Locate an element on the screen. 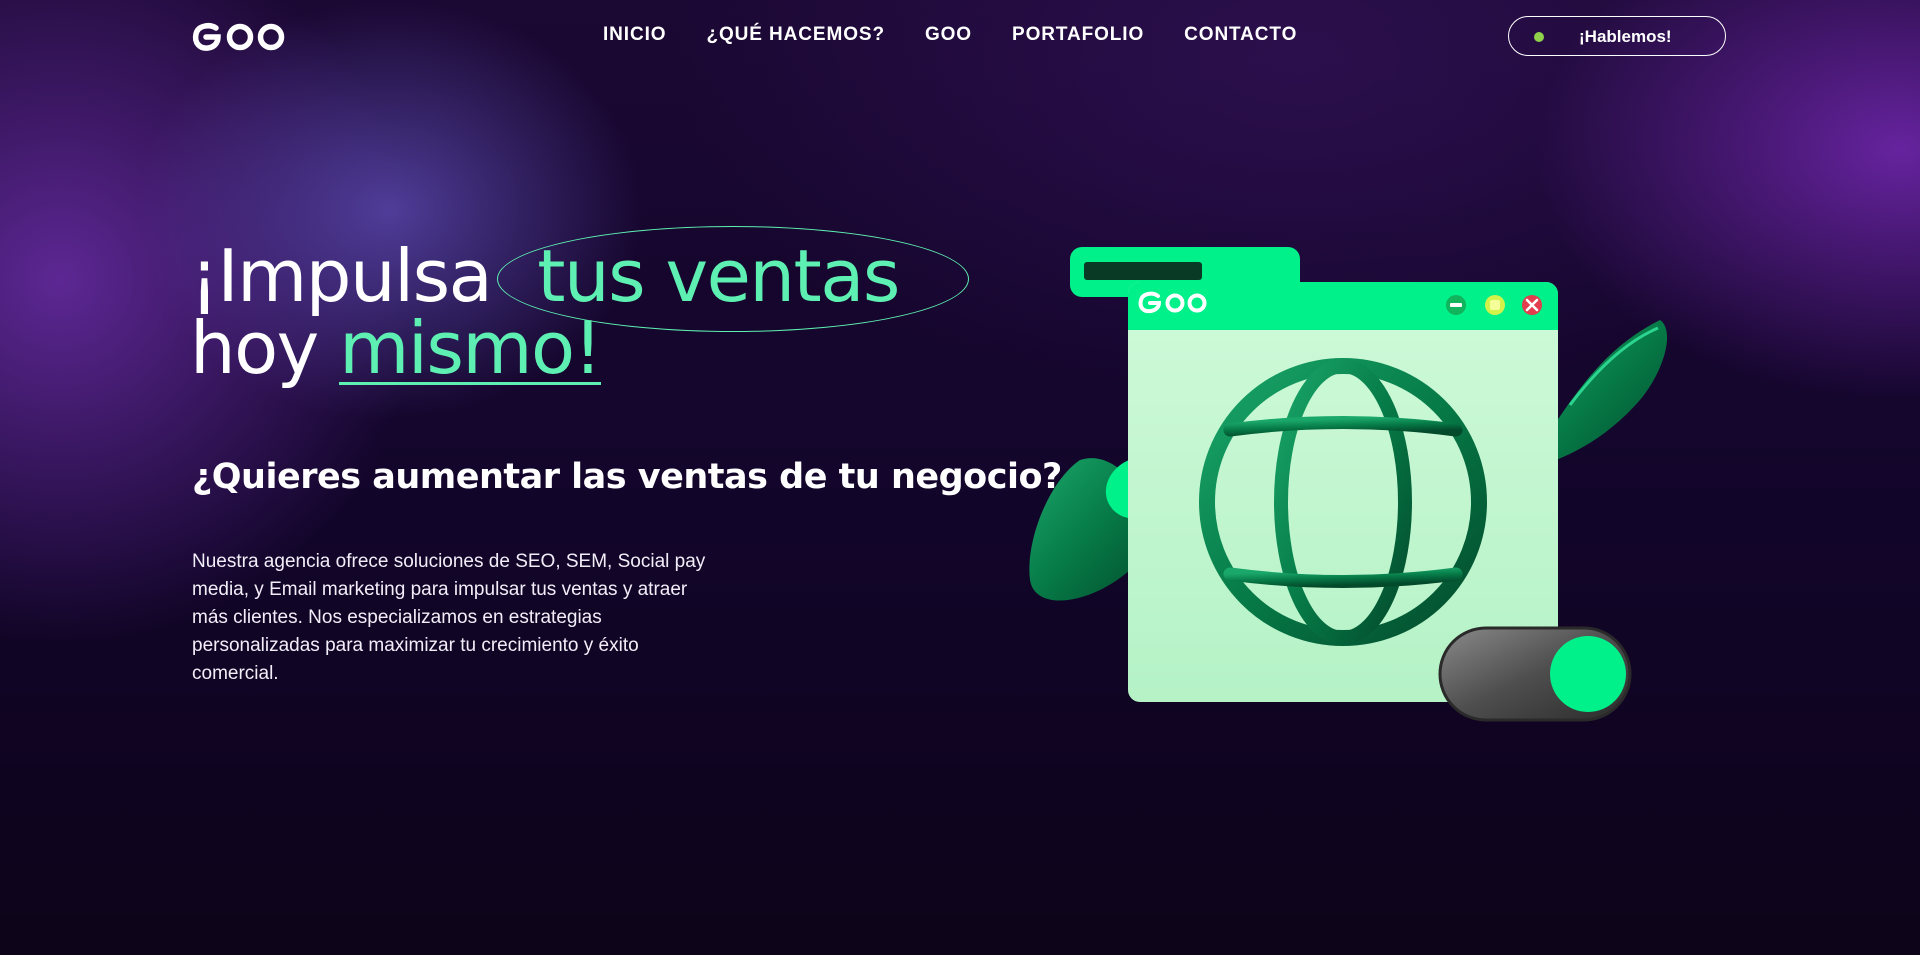 This screenshot has width=1920, height=955. minimize-icon is located at coordinates (1456, 305).